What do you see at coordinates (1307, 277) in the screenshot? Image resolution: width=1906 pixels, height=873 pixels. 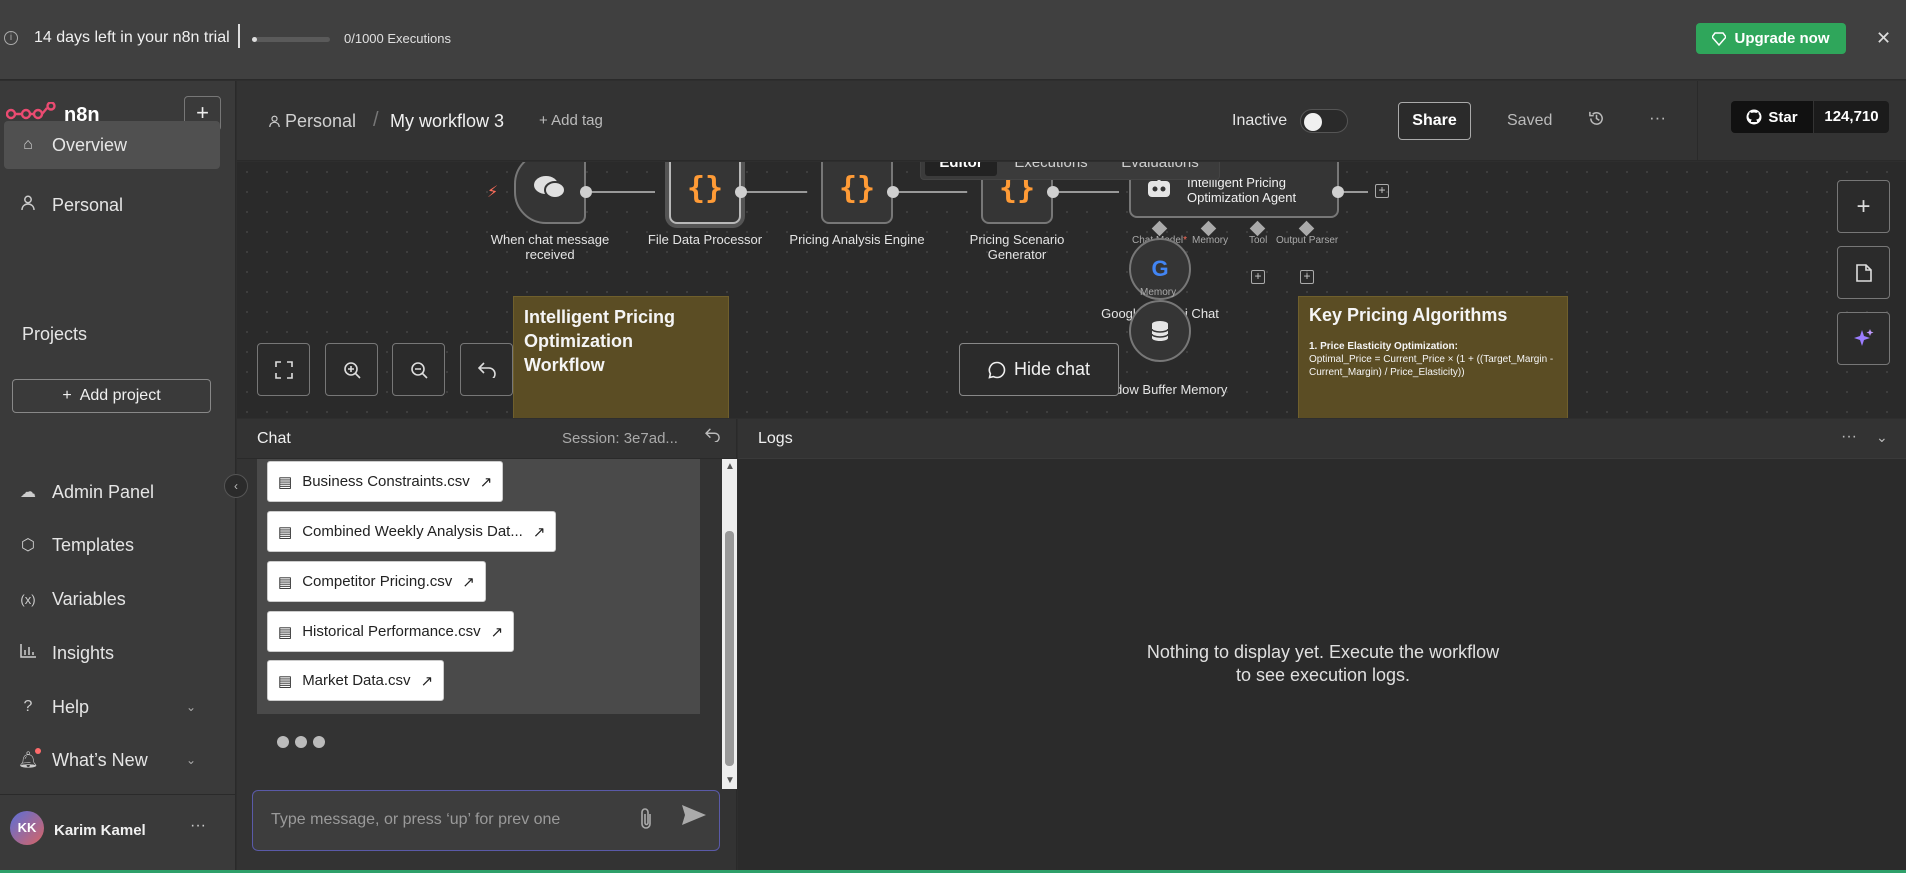 I see `add-output-parser-button: +` at bounding box center [1307, 277].